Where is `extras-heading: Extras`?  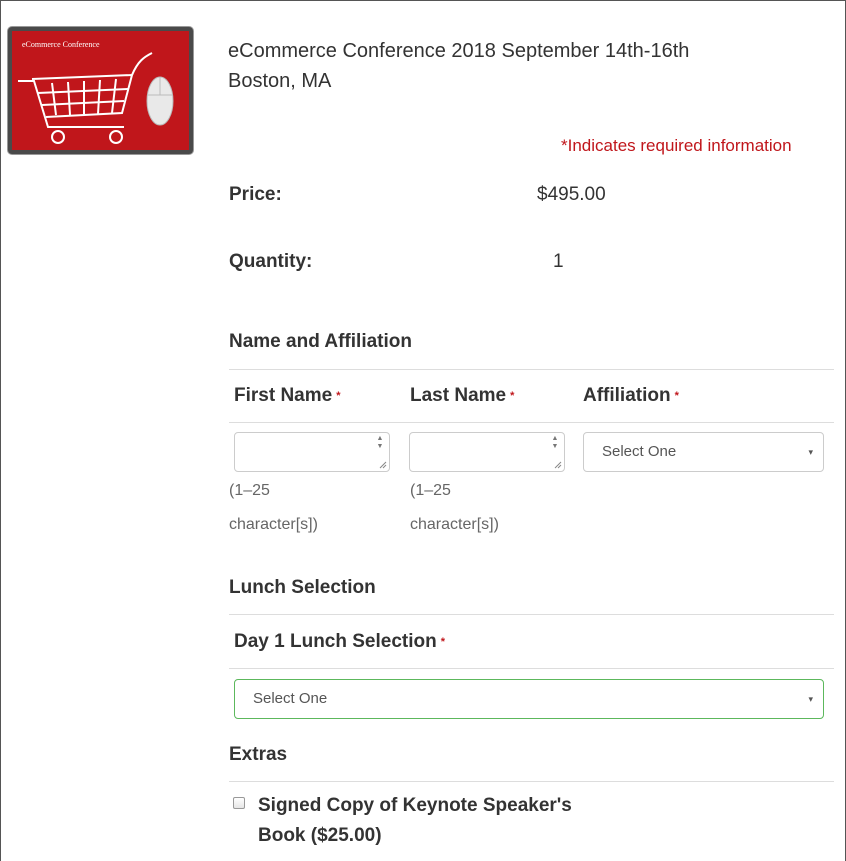 extras-heading: Extras is located at coordinates (258, 754).